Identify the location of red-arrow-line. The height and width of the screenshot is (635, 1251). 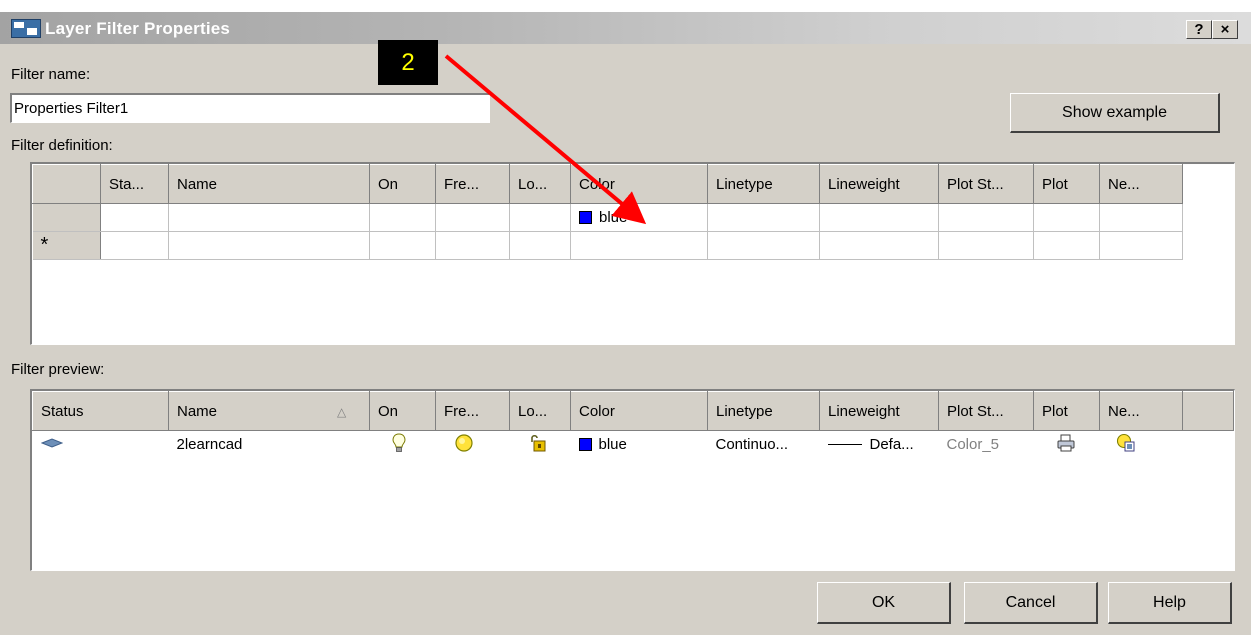
(545, 139).